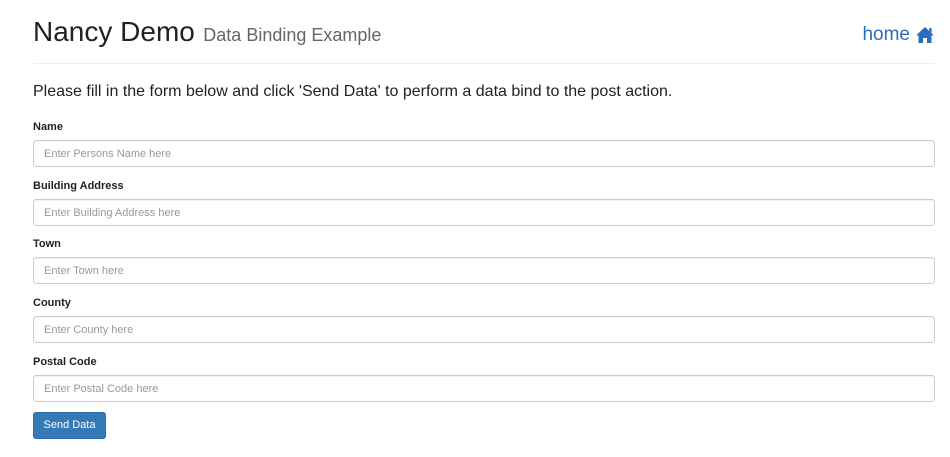  I want to click on county-input, so click(484, 329).